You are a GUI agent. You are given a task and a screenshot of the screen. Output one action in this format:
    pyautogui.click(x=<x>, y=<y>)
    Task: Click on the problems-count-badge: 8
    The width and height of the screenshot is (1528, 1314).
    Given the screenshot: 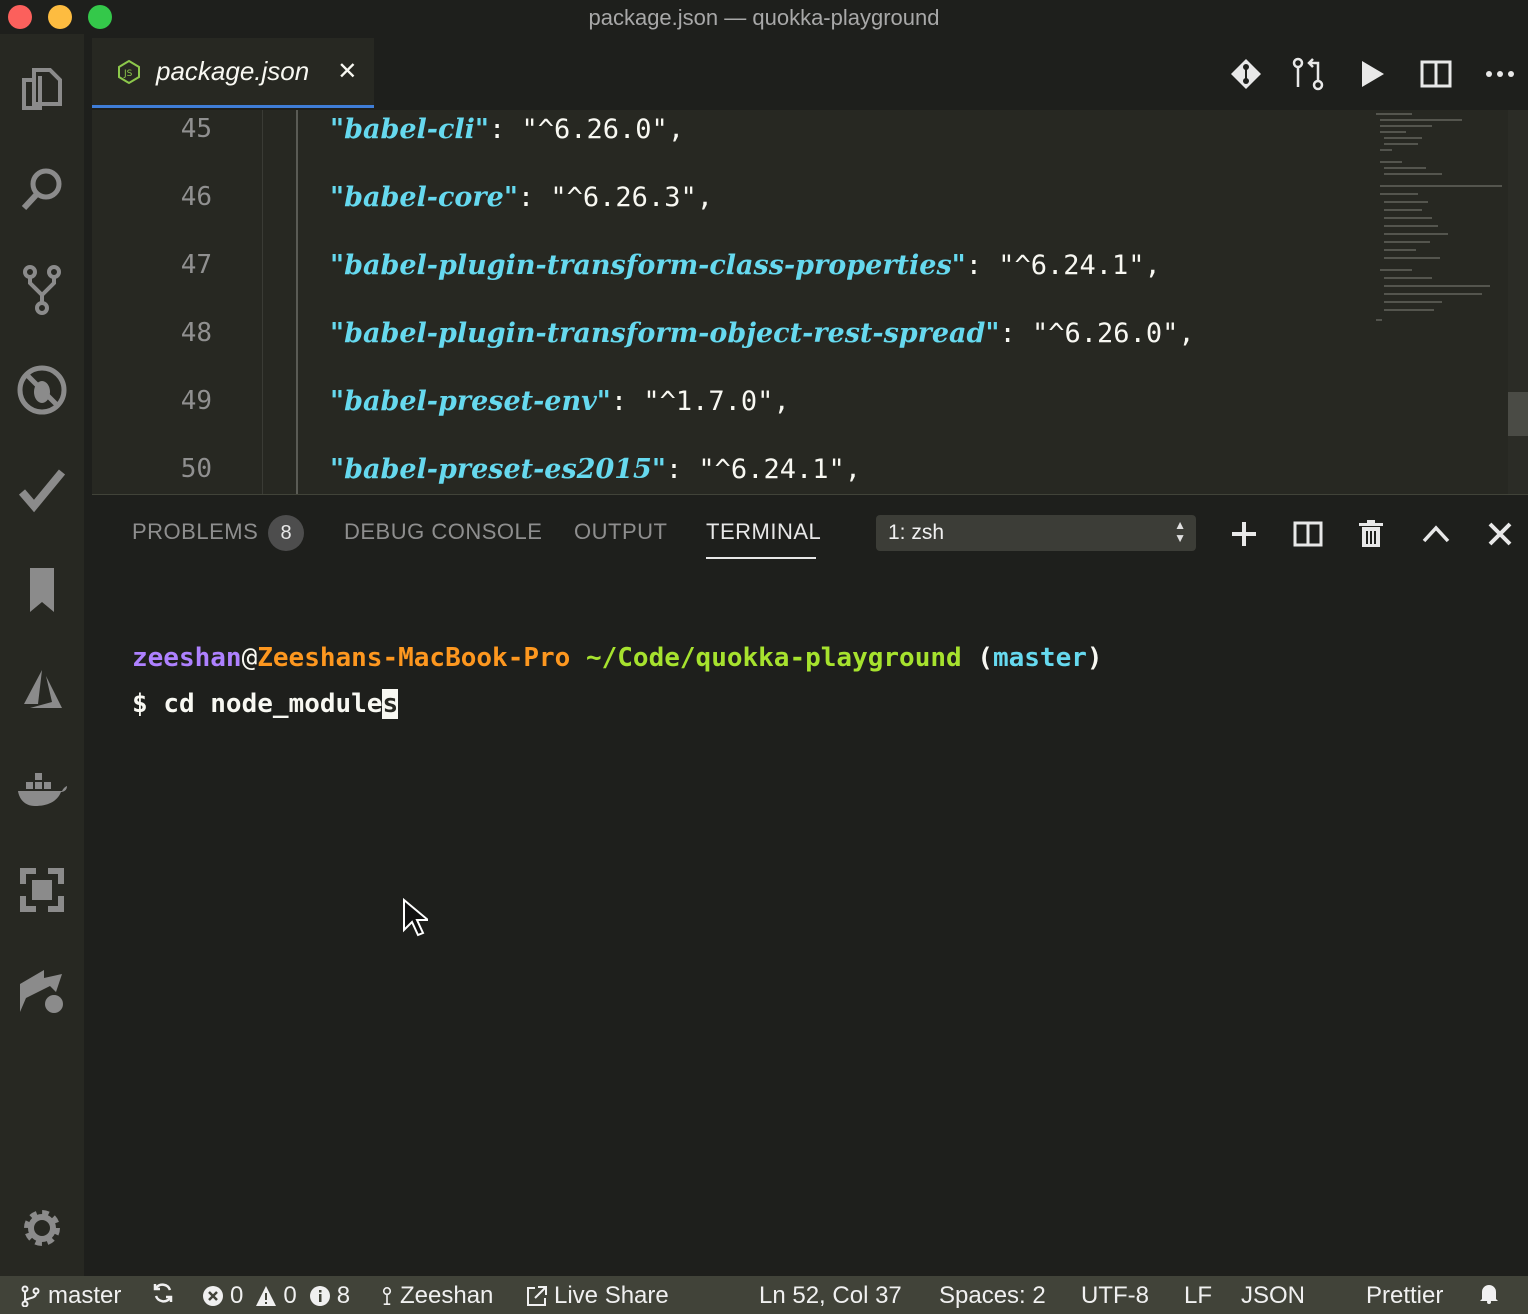 What is the action you would take?
    pyautogui.click(x=286, y=533)
    